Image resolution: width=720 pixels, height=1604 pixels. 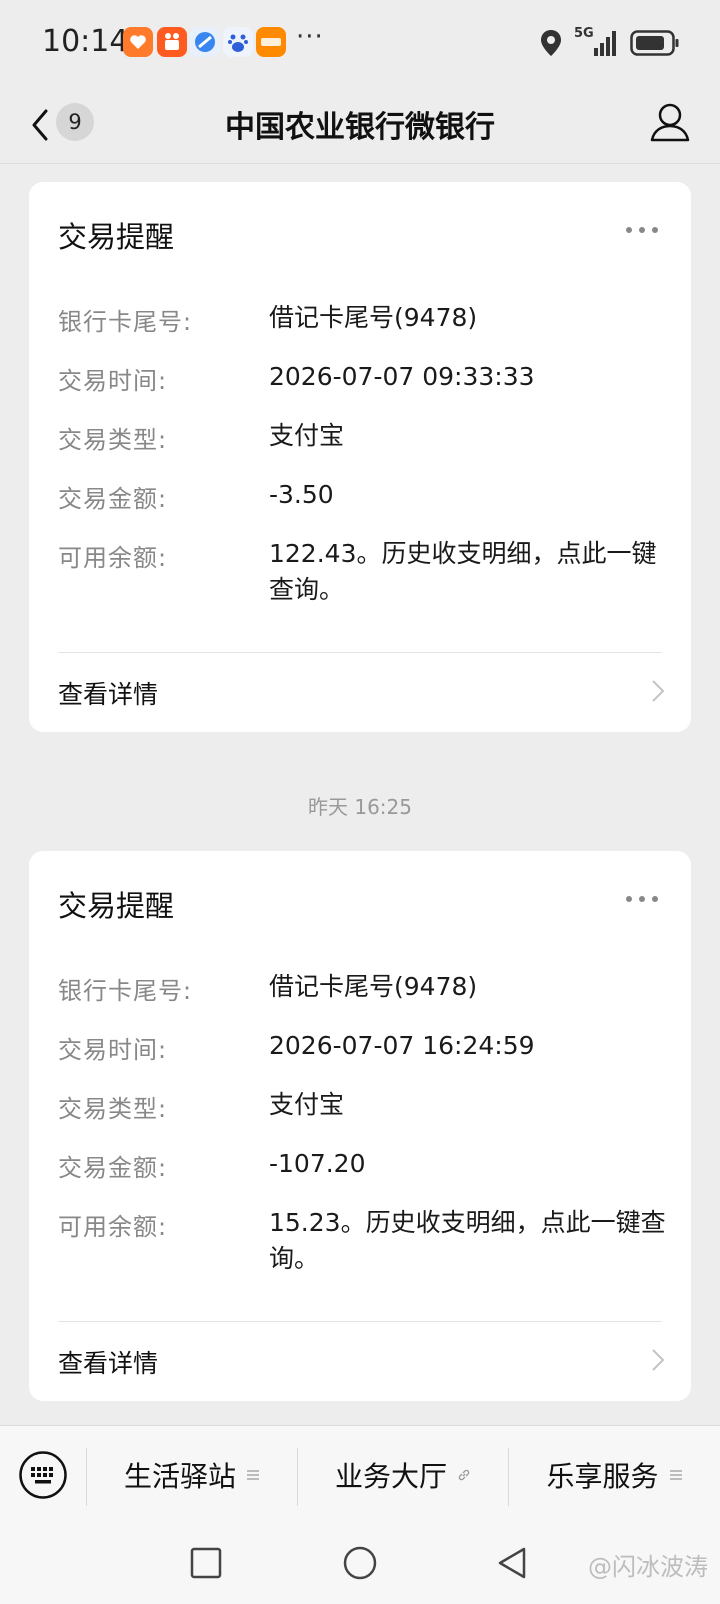 What do you see at coordinates (85, 41) in the screenshot?
I see `status-time: 10:14` at bounding box center [85, 41].